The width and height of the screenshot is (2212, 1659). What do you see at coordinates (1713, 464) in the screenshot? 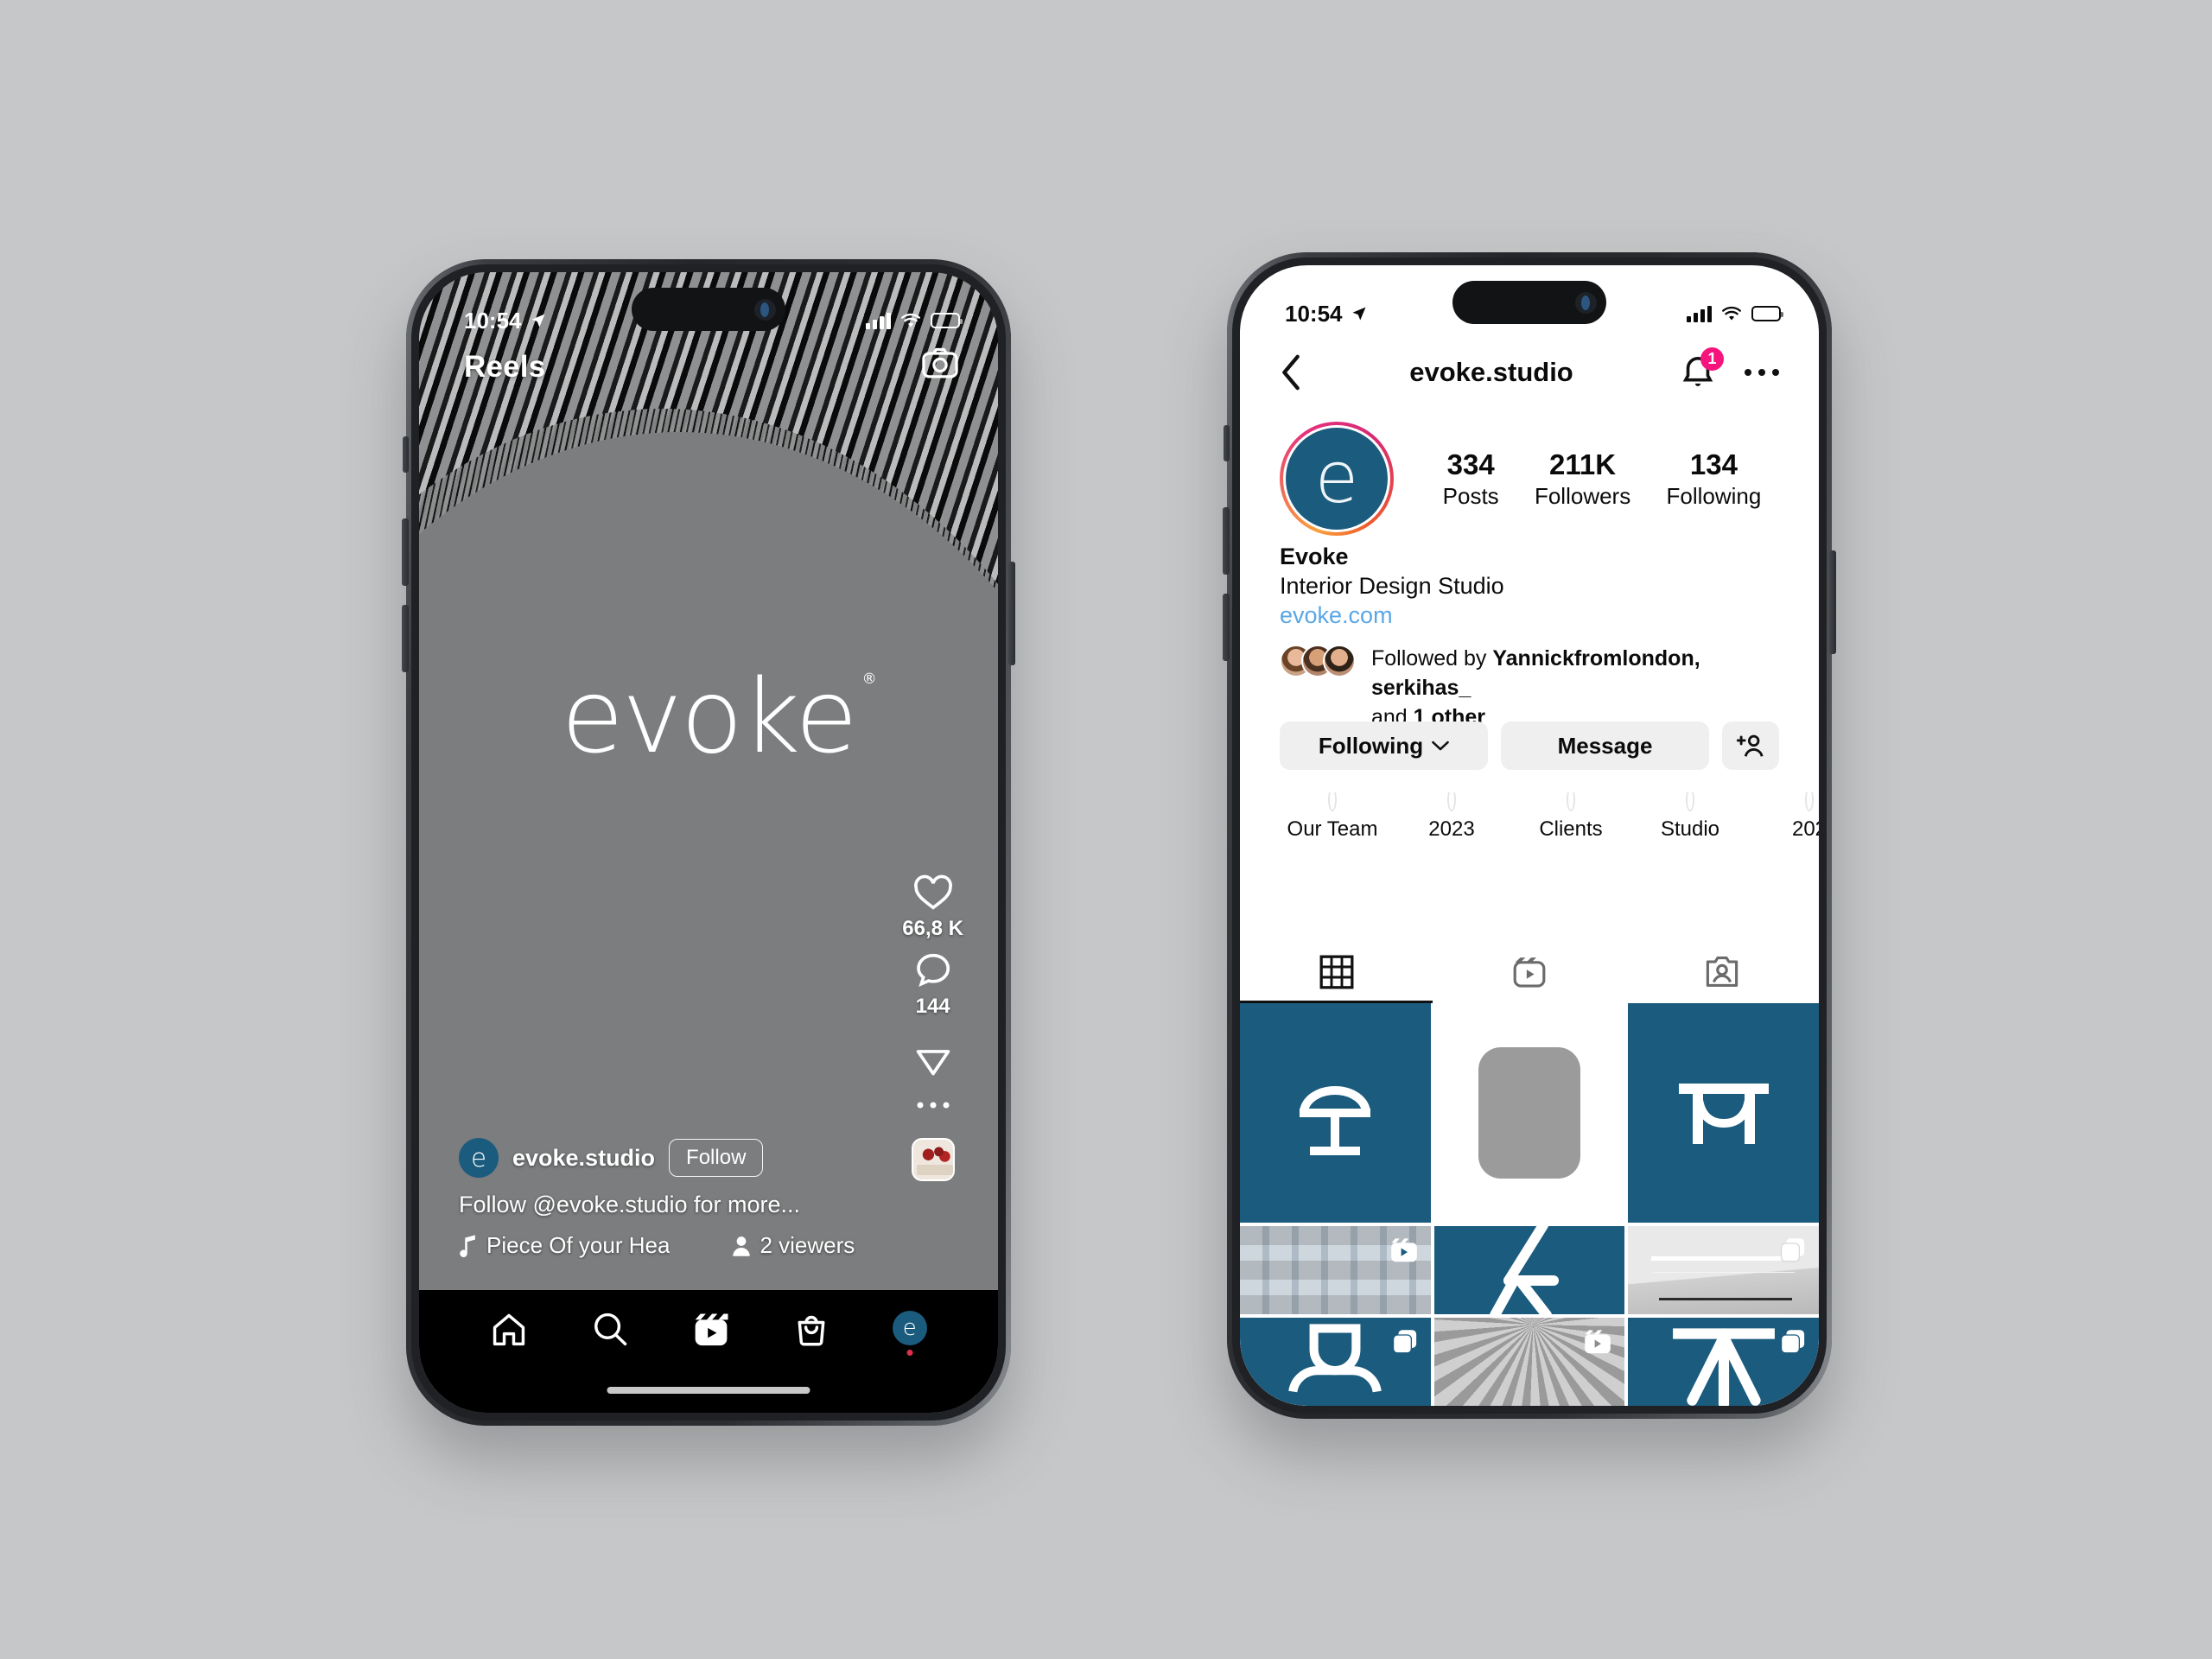
I see `following-count: 134` at bounding box center [1713, 464].